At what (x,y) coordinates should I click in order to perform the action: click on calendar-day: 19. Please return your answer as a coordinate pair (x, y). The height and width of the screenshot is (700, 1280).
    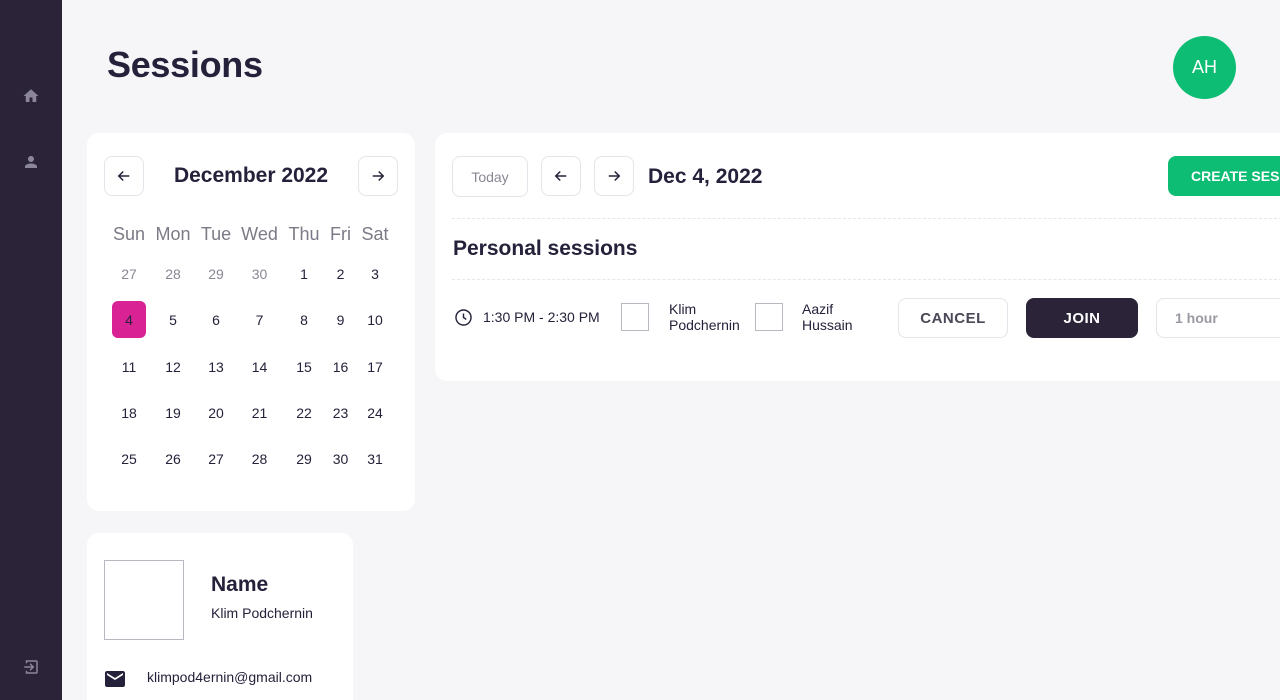
    Looking at the image, I should click on (173, 413).